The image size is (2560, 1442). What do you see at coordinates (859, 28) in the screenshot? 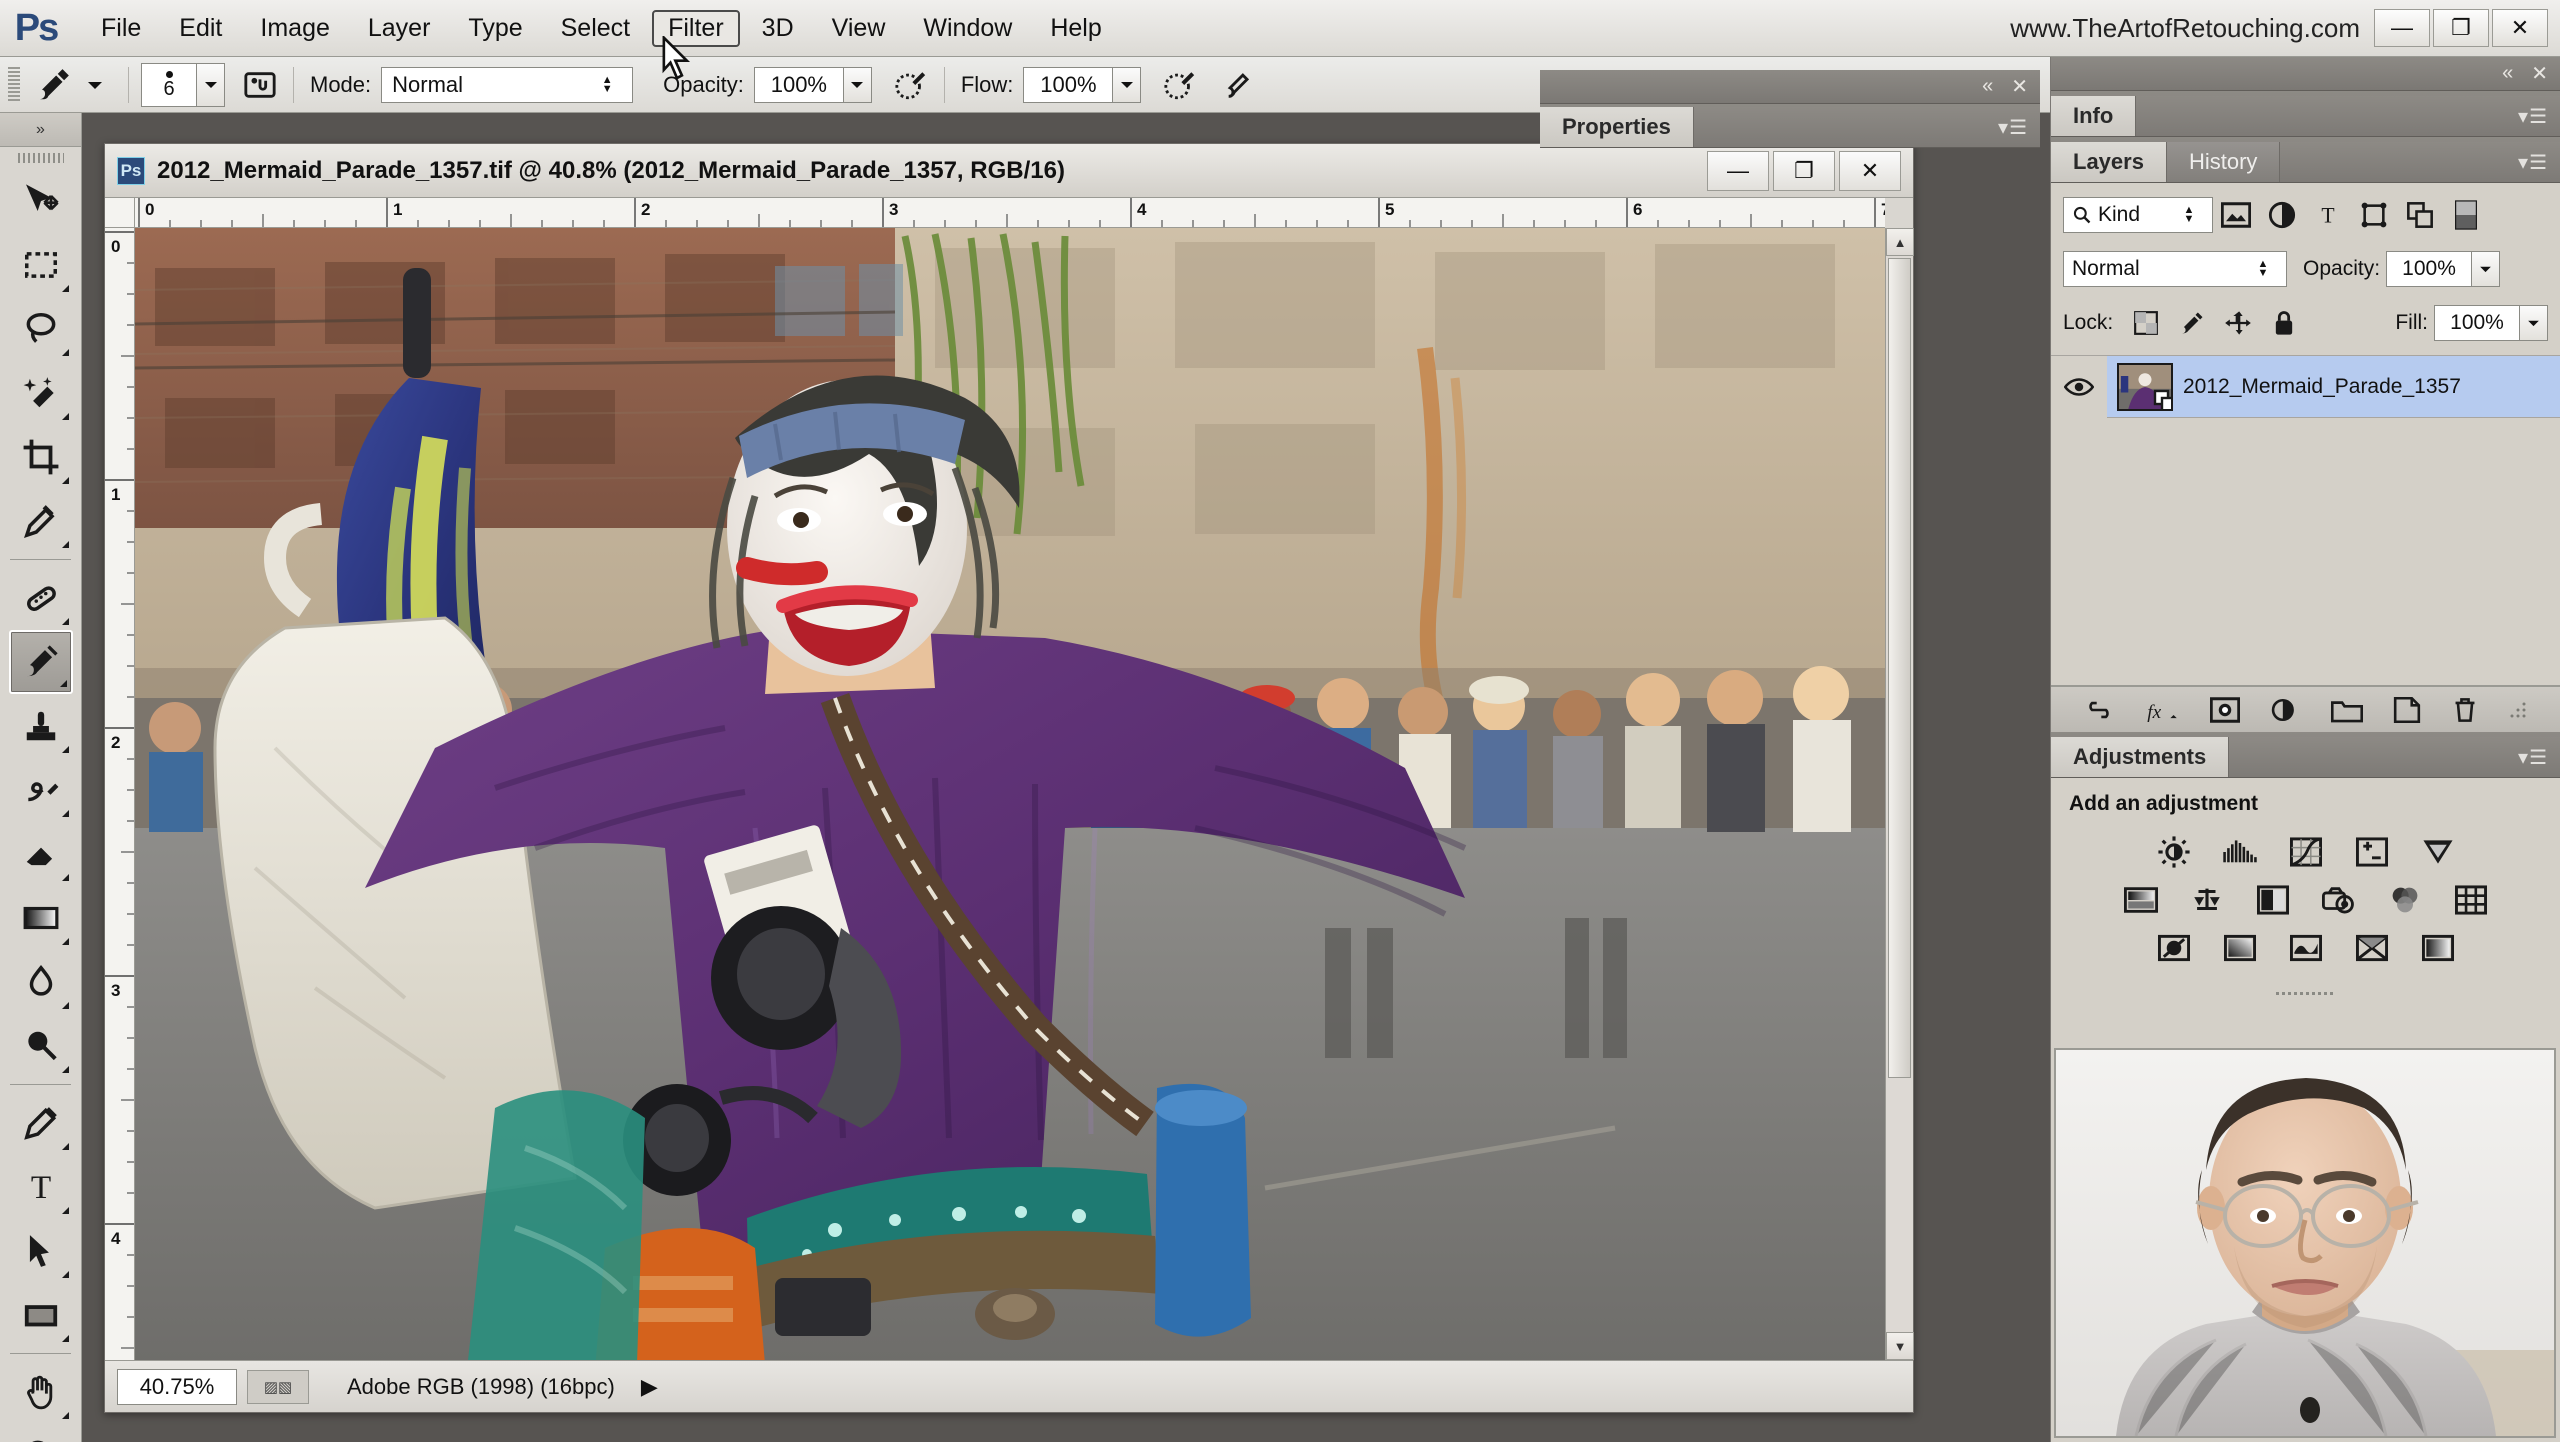
I see `menu-item-view: View` at bounding box center [859, 28].